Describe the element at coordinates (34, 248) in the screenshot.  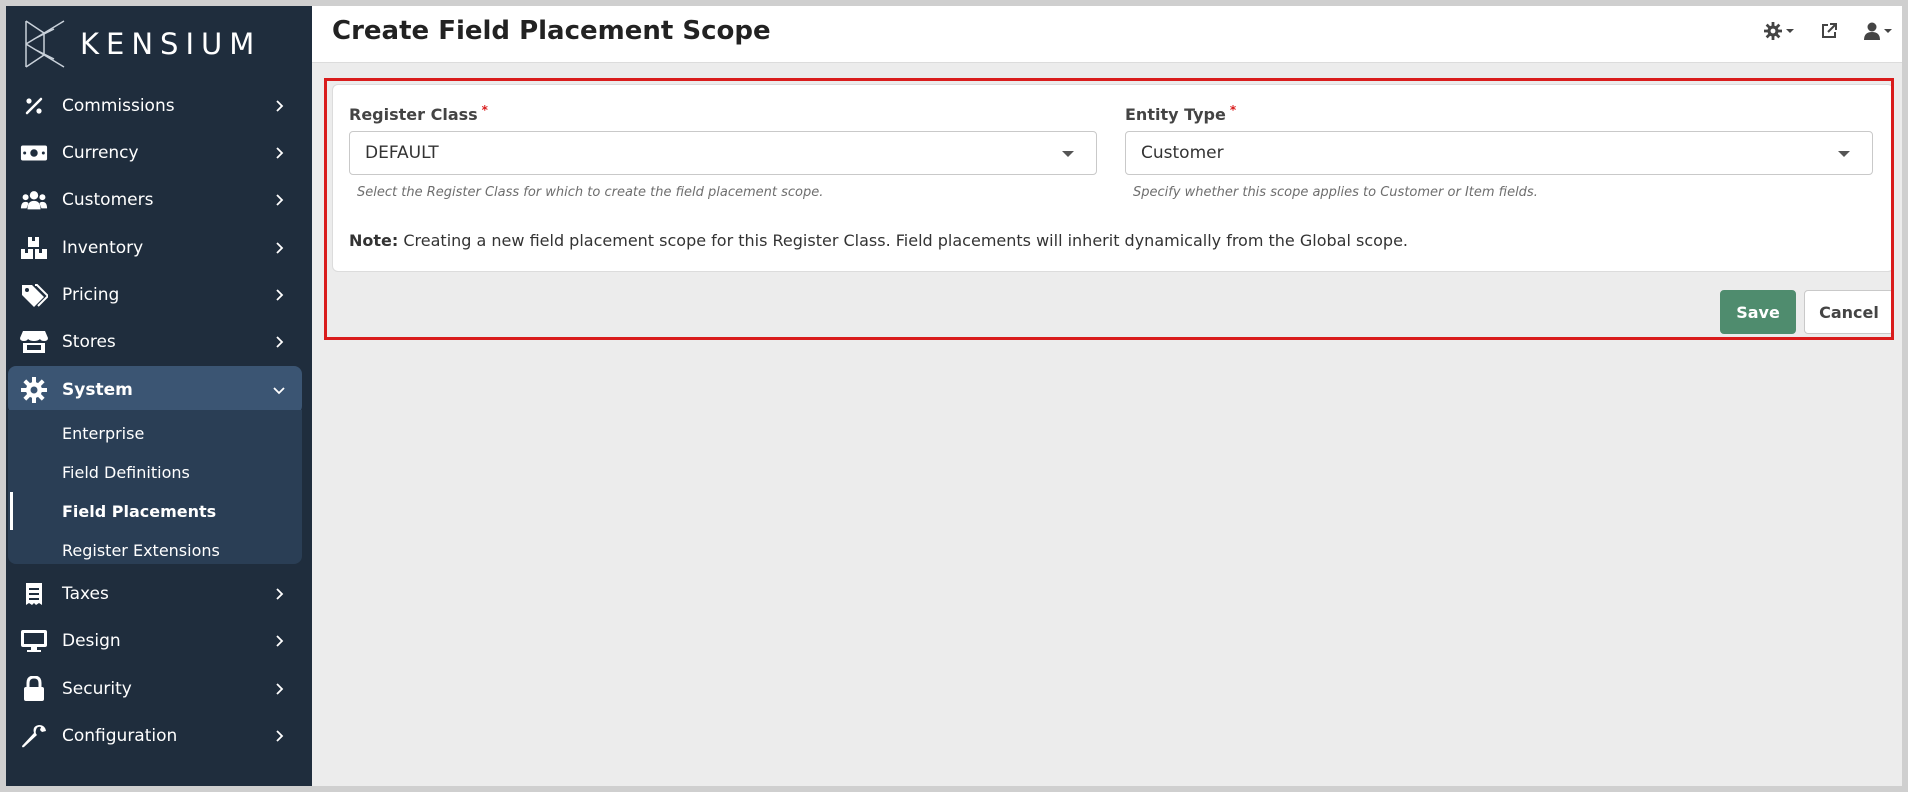
I see `boxes-icon` at that location.